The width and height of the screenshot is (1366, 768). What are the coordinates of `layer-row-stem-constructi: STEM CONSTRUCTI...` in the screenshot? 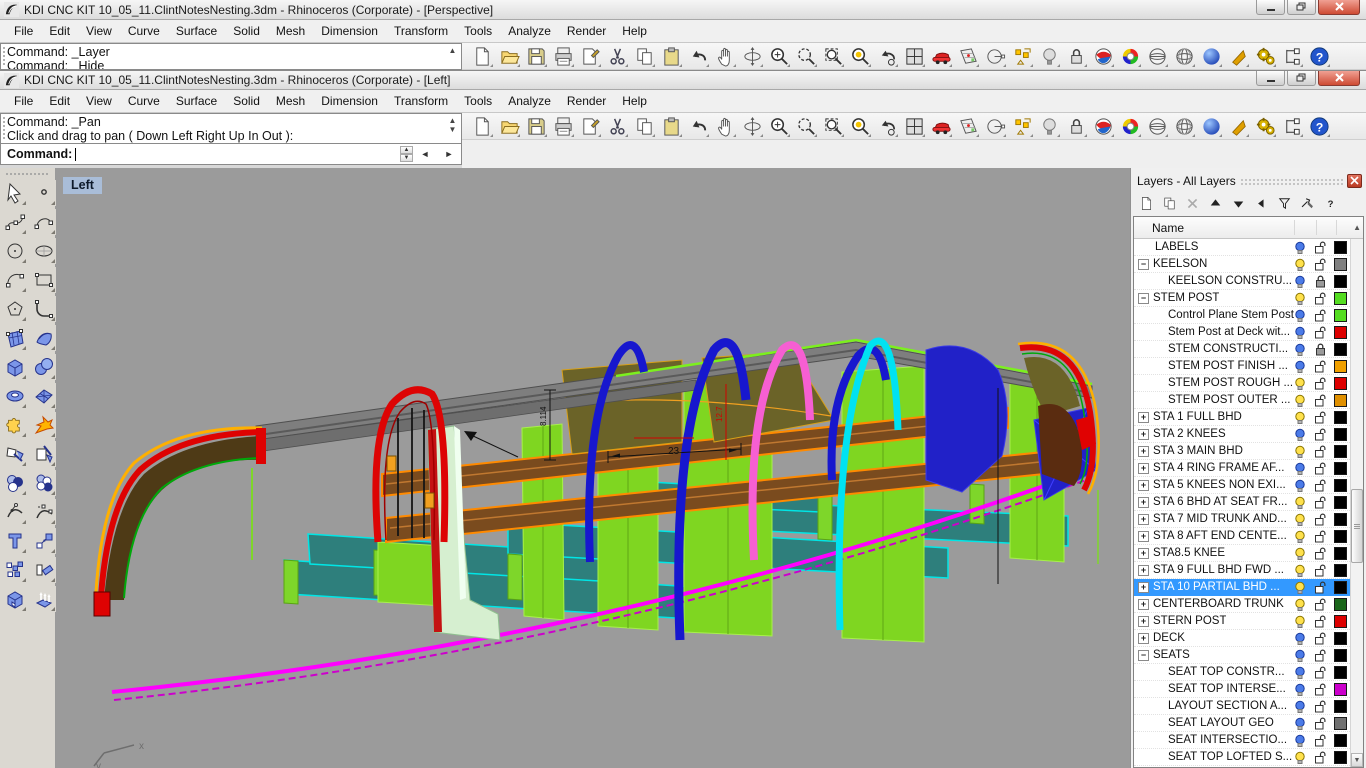 It's located at (1242, 349).